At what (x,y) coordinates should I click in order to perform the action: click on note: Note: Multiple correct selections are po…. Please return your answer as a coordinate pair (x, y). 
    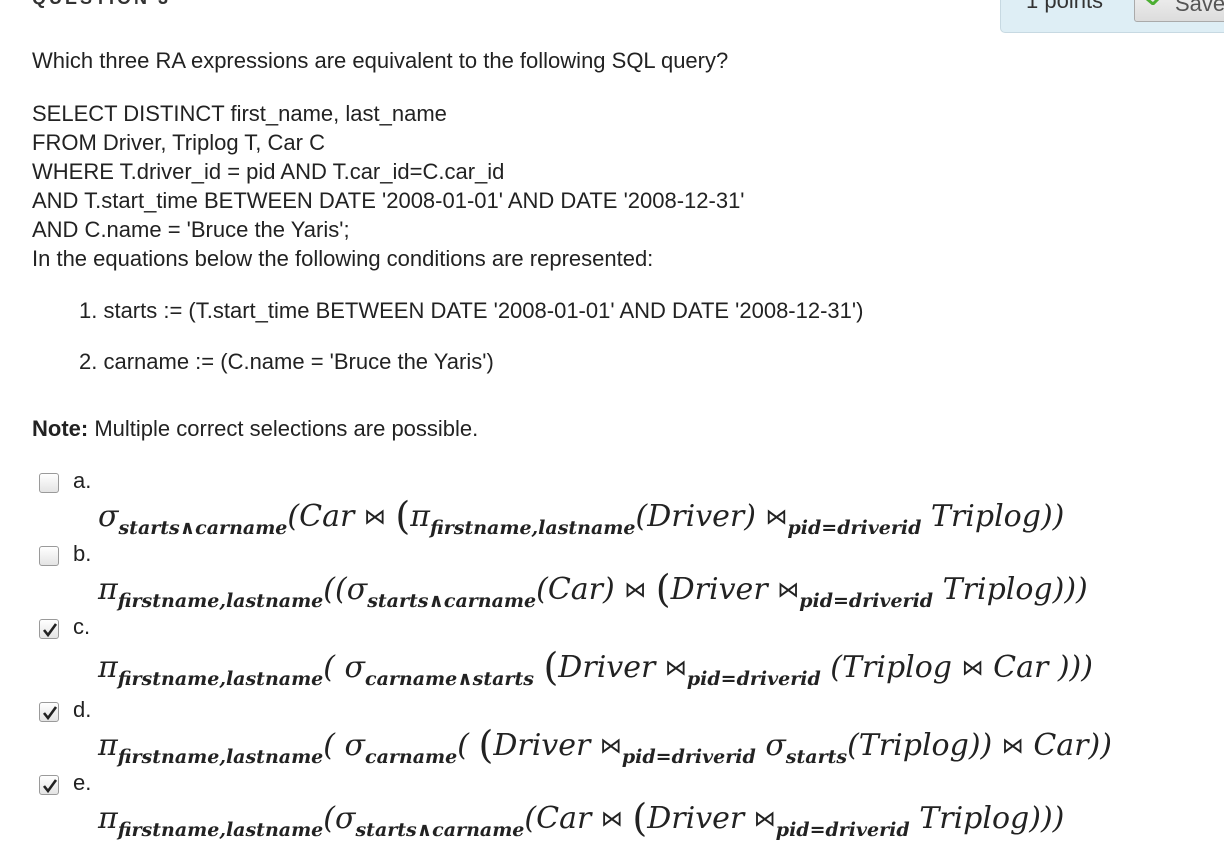
    Looking at the image, I should click on (255, 428).